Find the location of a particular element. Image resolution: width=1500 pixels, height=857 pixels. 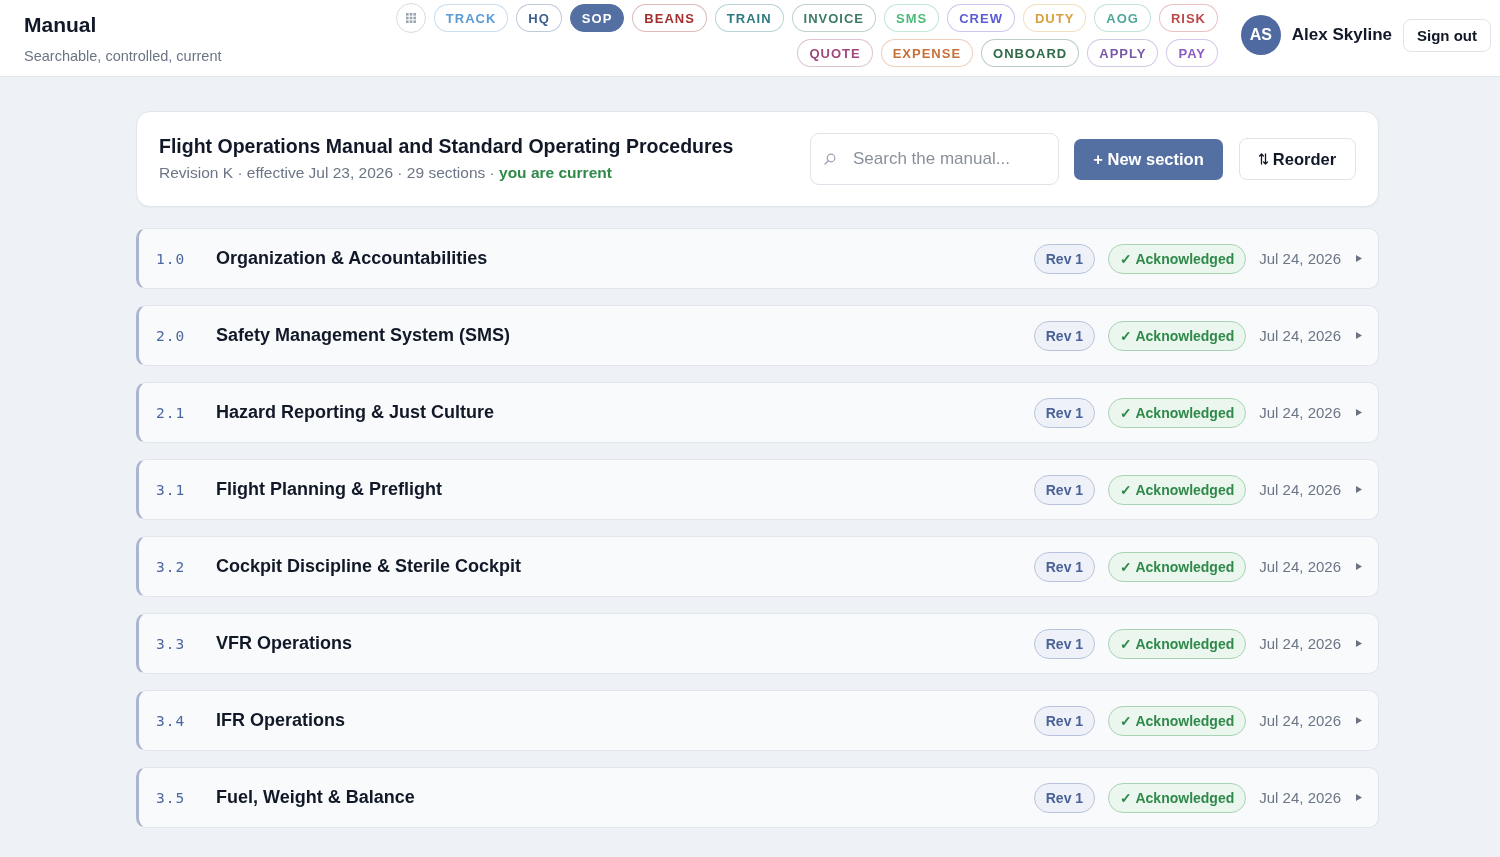

page-title: Manual is located at coordinates (61, 25).